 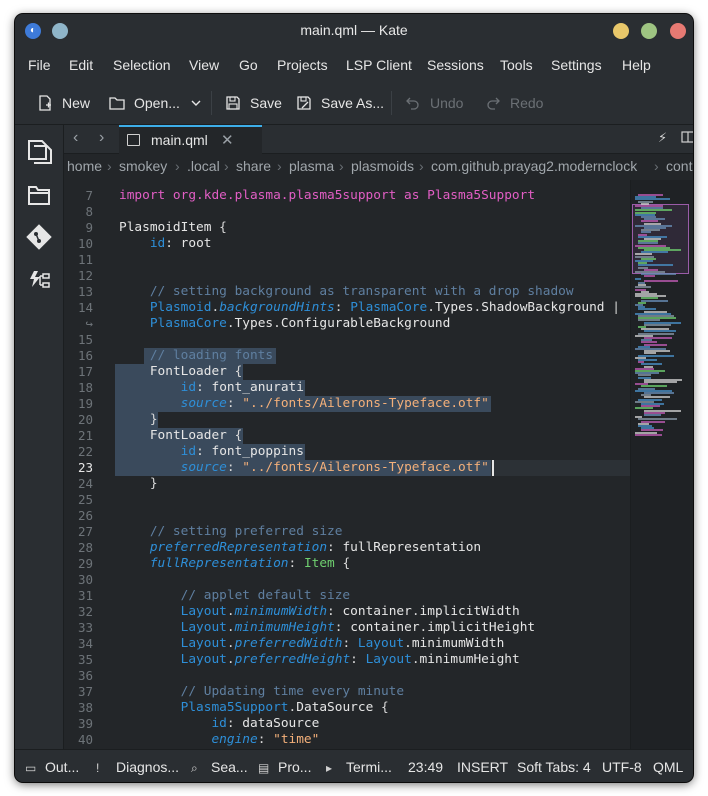 What do you see at coordinates (661, 464) in the screenshot?
I see `minimap` at bounding box center [661, 464].